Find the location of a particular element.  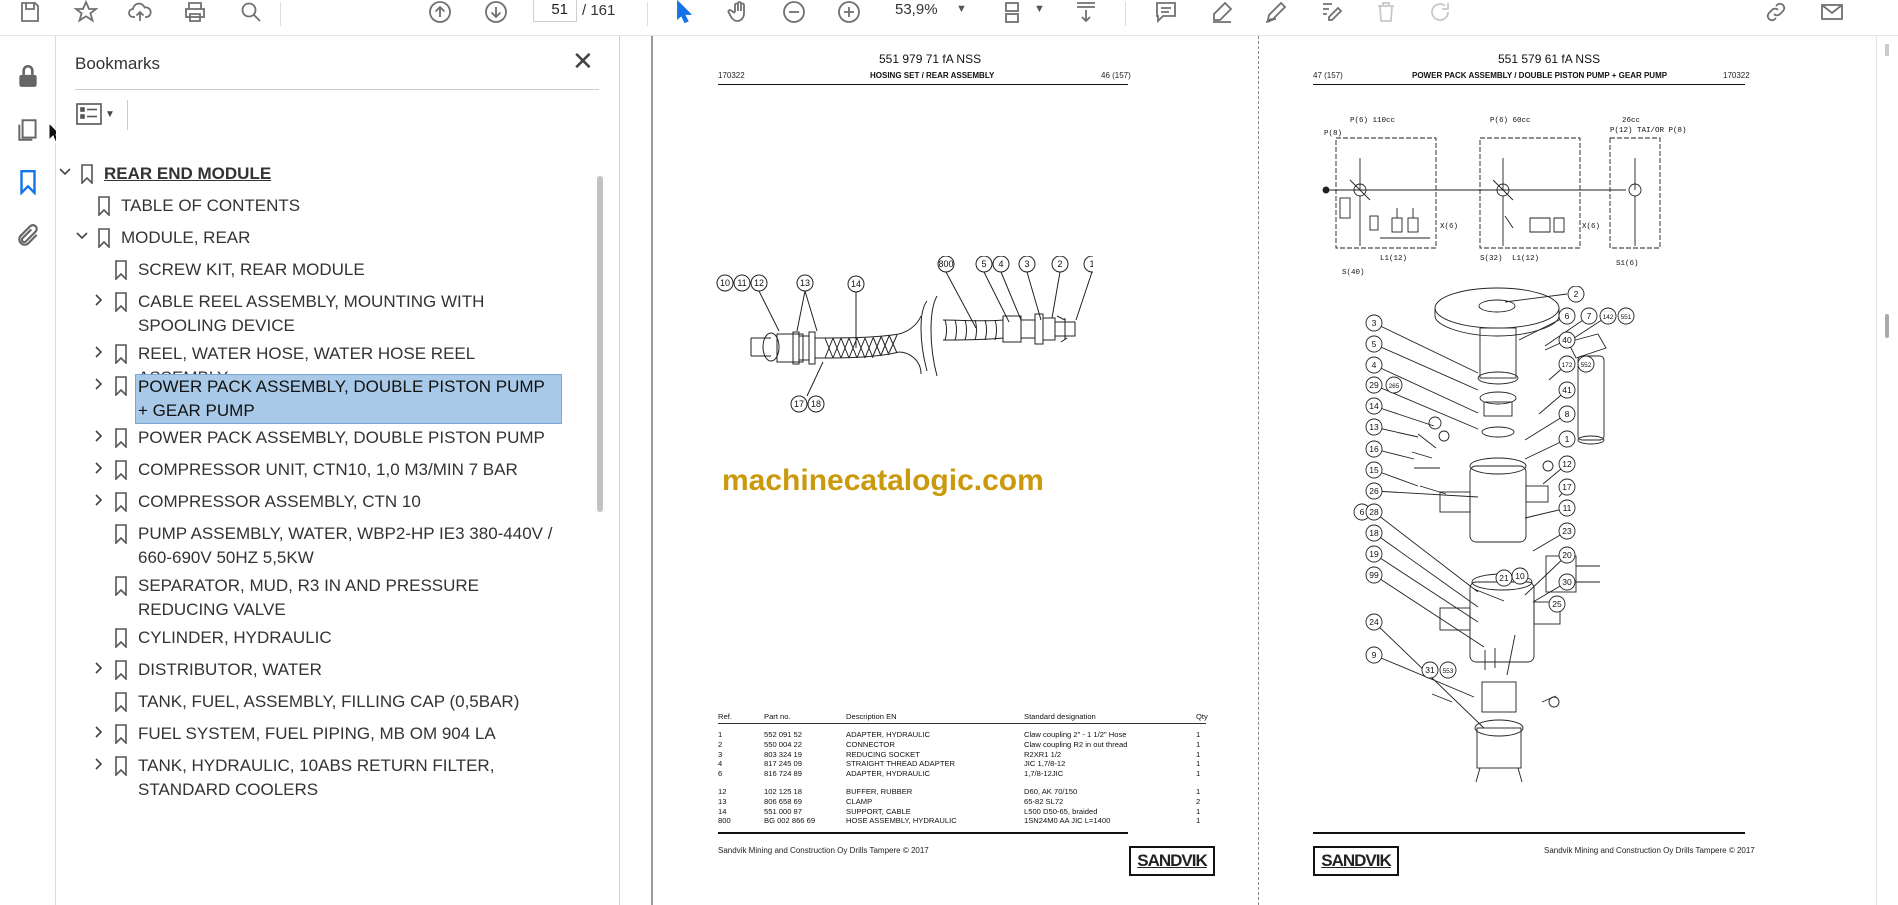

zoom-out-icon is located at coordinates (794, 12).